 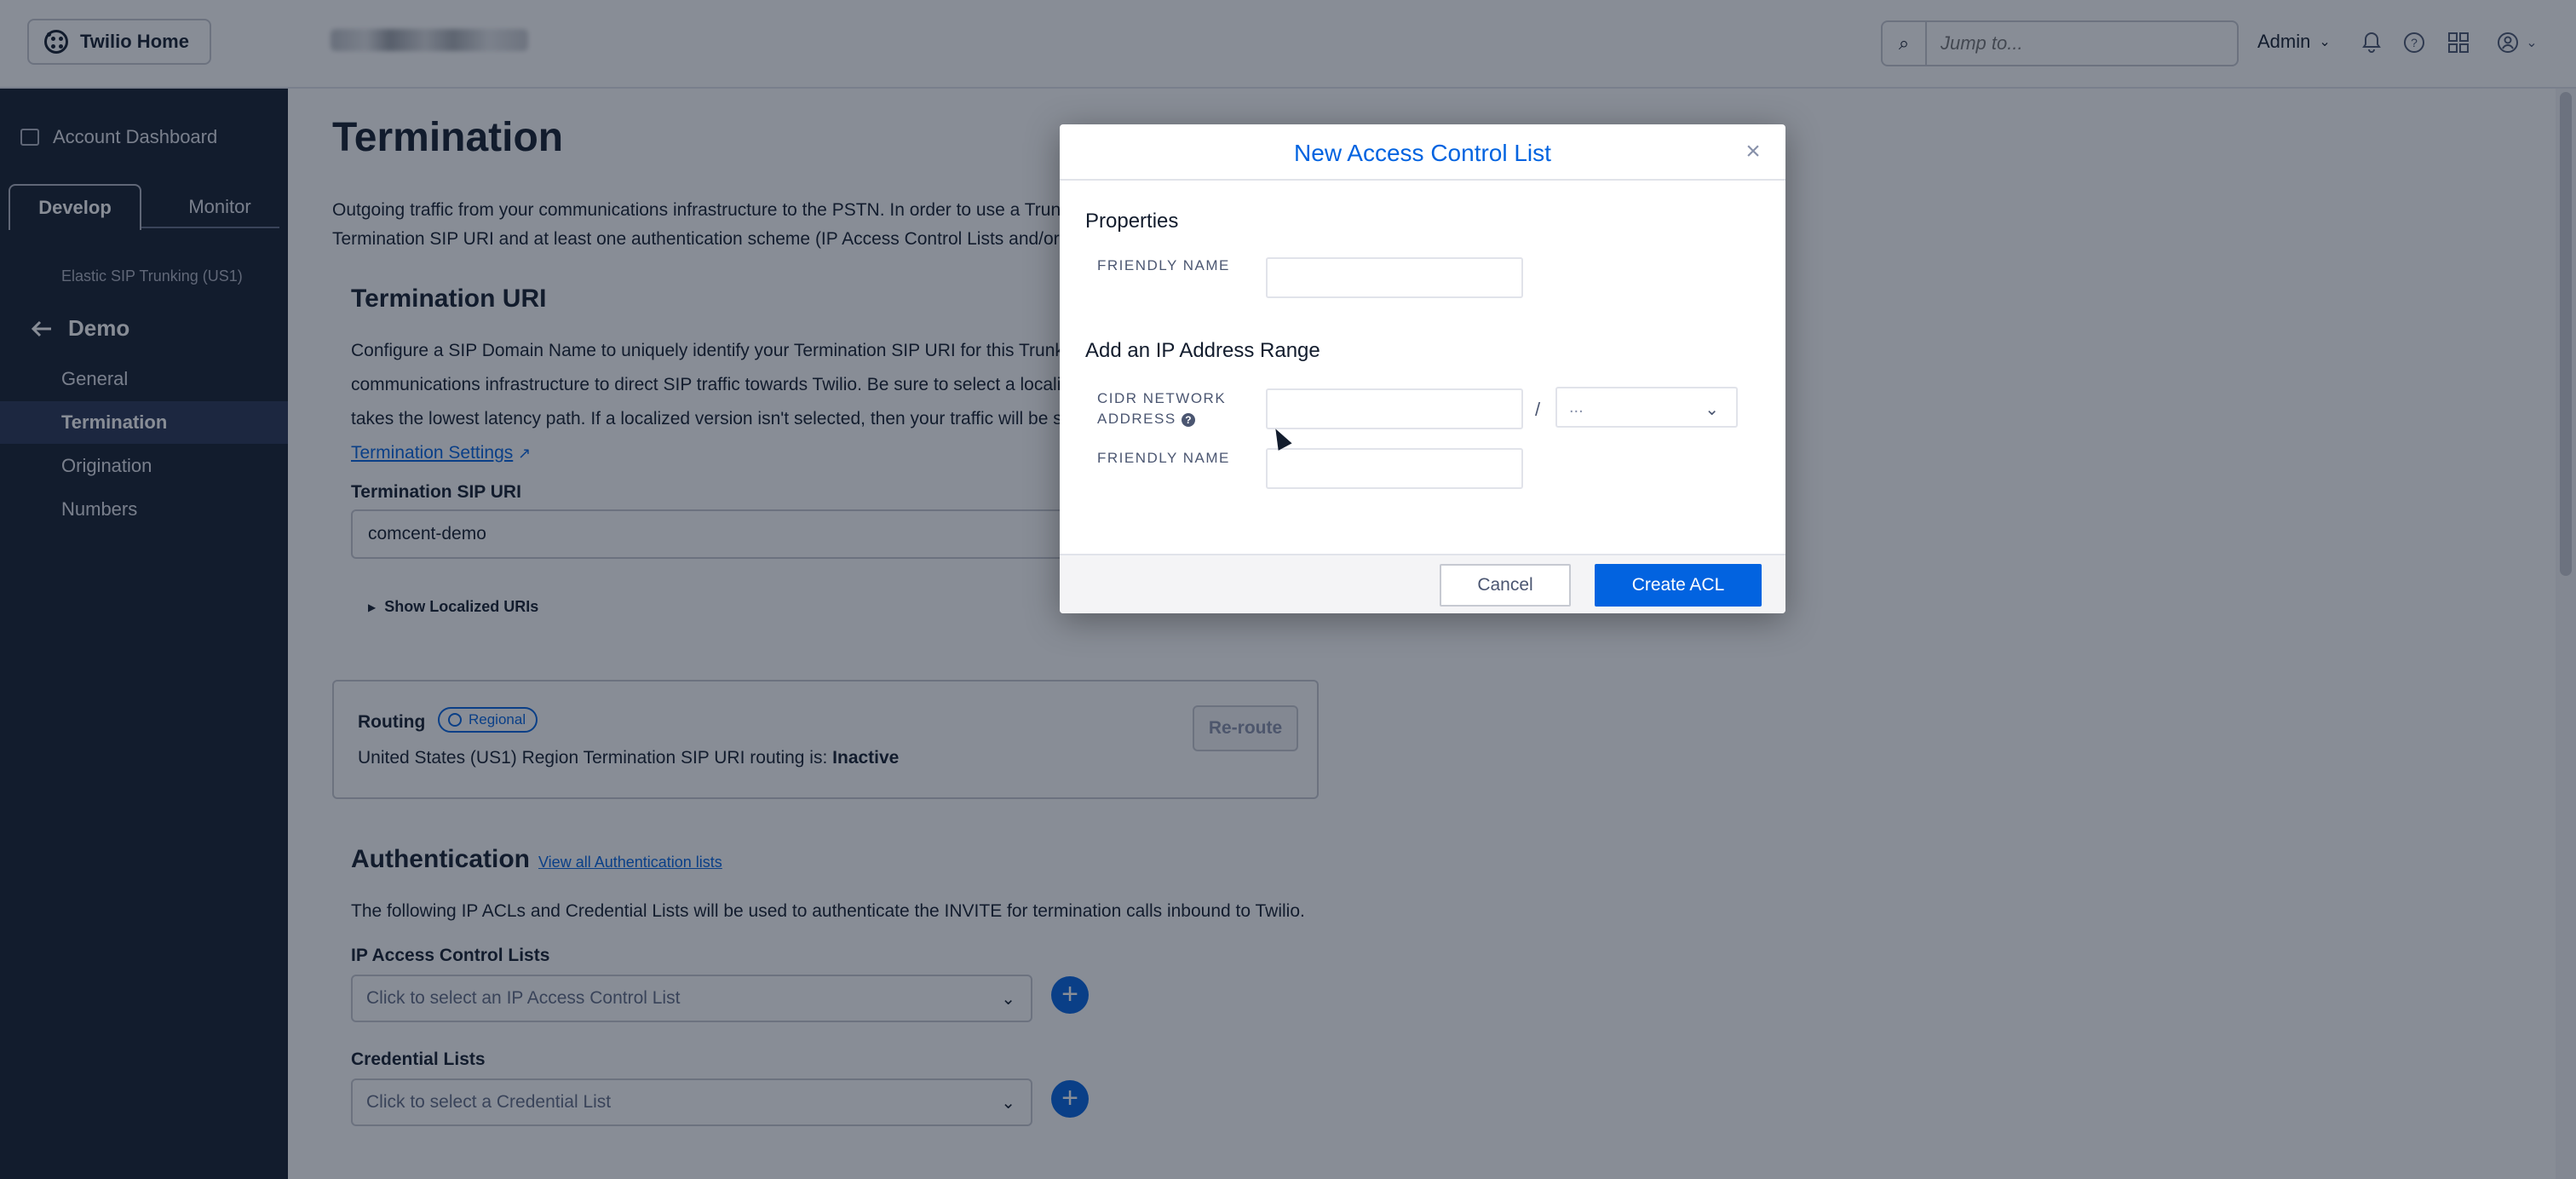 I want to click on properties-title: Properties, so click(x=1132, y=221).